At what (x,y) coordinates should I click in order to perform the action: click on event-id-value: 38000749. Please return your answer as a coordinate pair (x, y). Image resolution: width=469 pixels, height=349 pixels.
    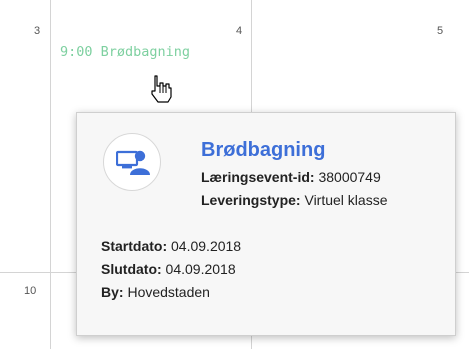
    Looking at the image, I should click on (347, 177).